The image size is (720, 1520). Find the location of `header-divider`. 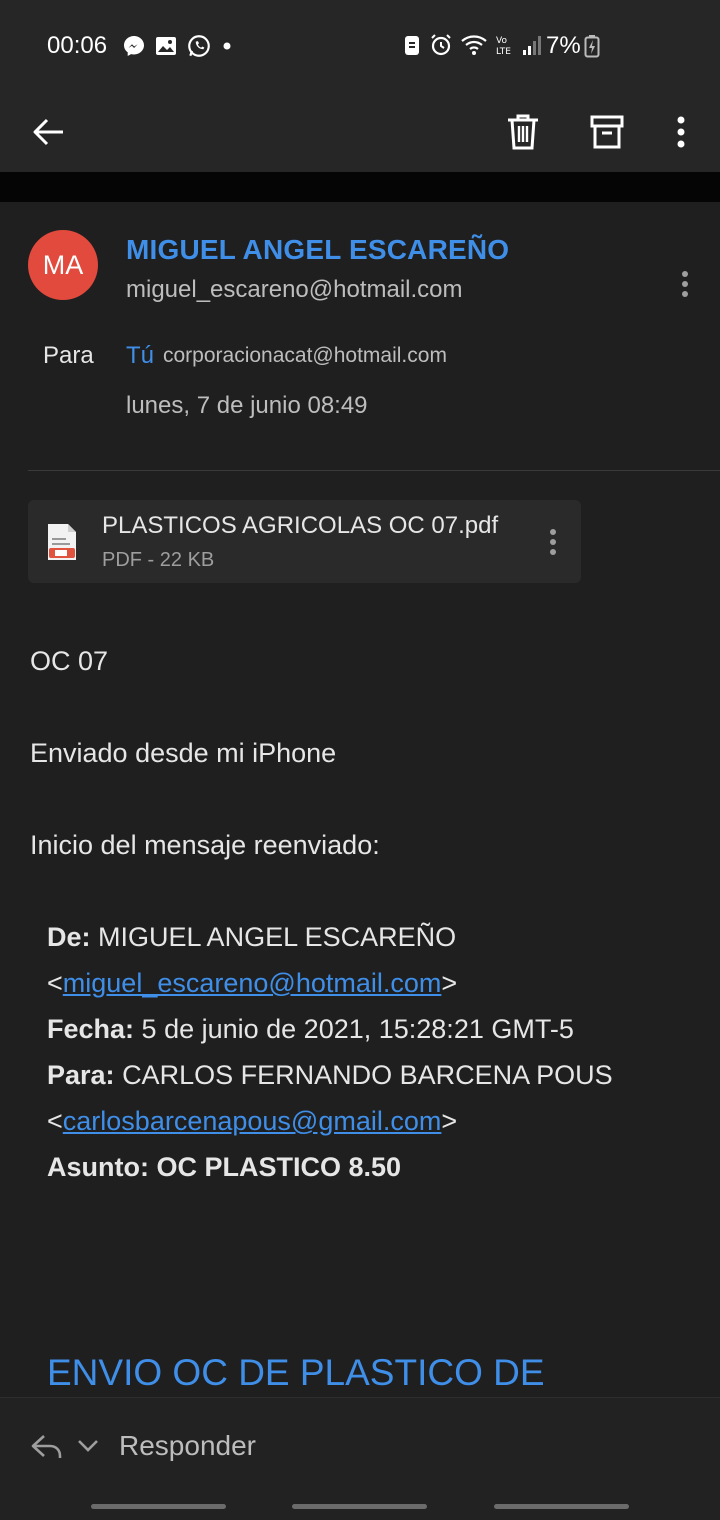

header-divider is located at coordinates (374, 470).